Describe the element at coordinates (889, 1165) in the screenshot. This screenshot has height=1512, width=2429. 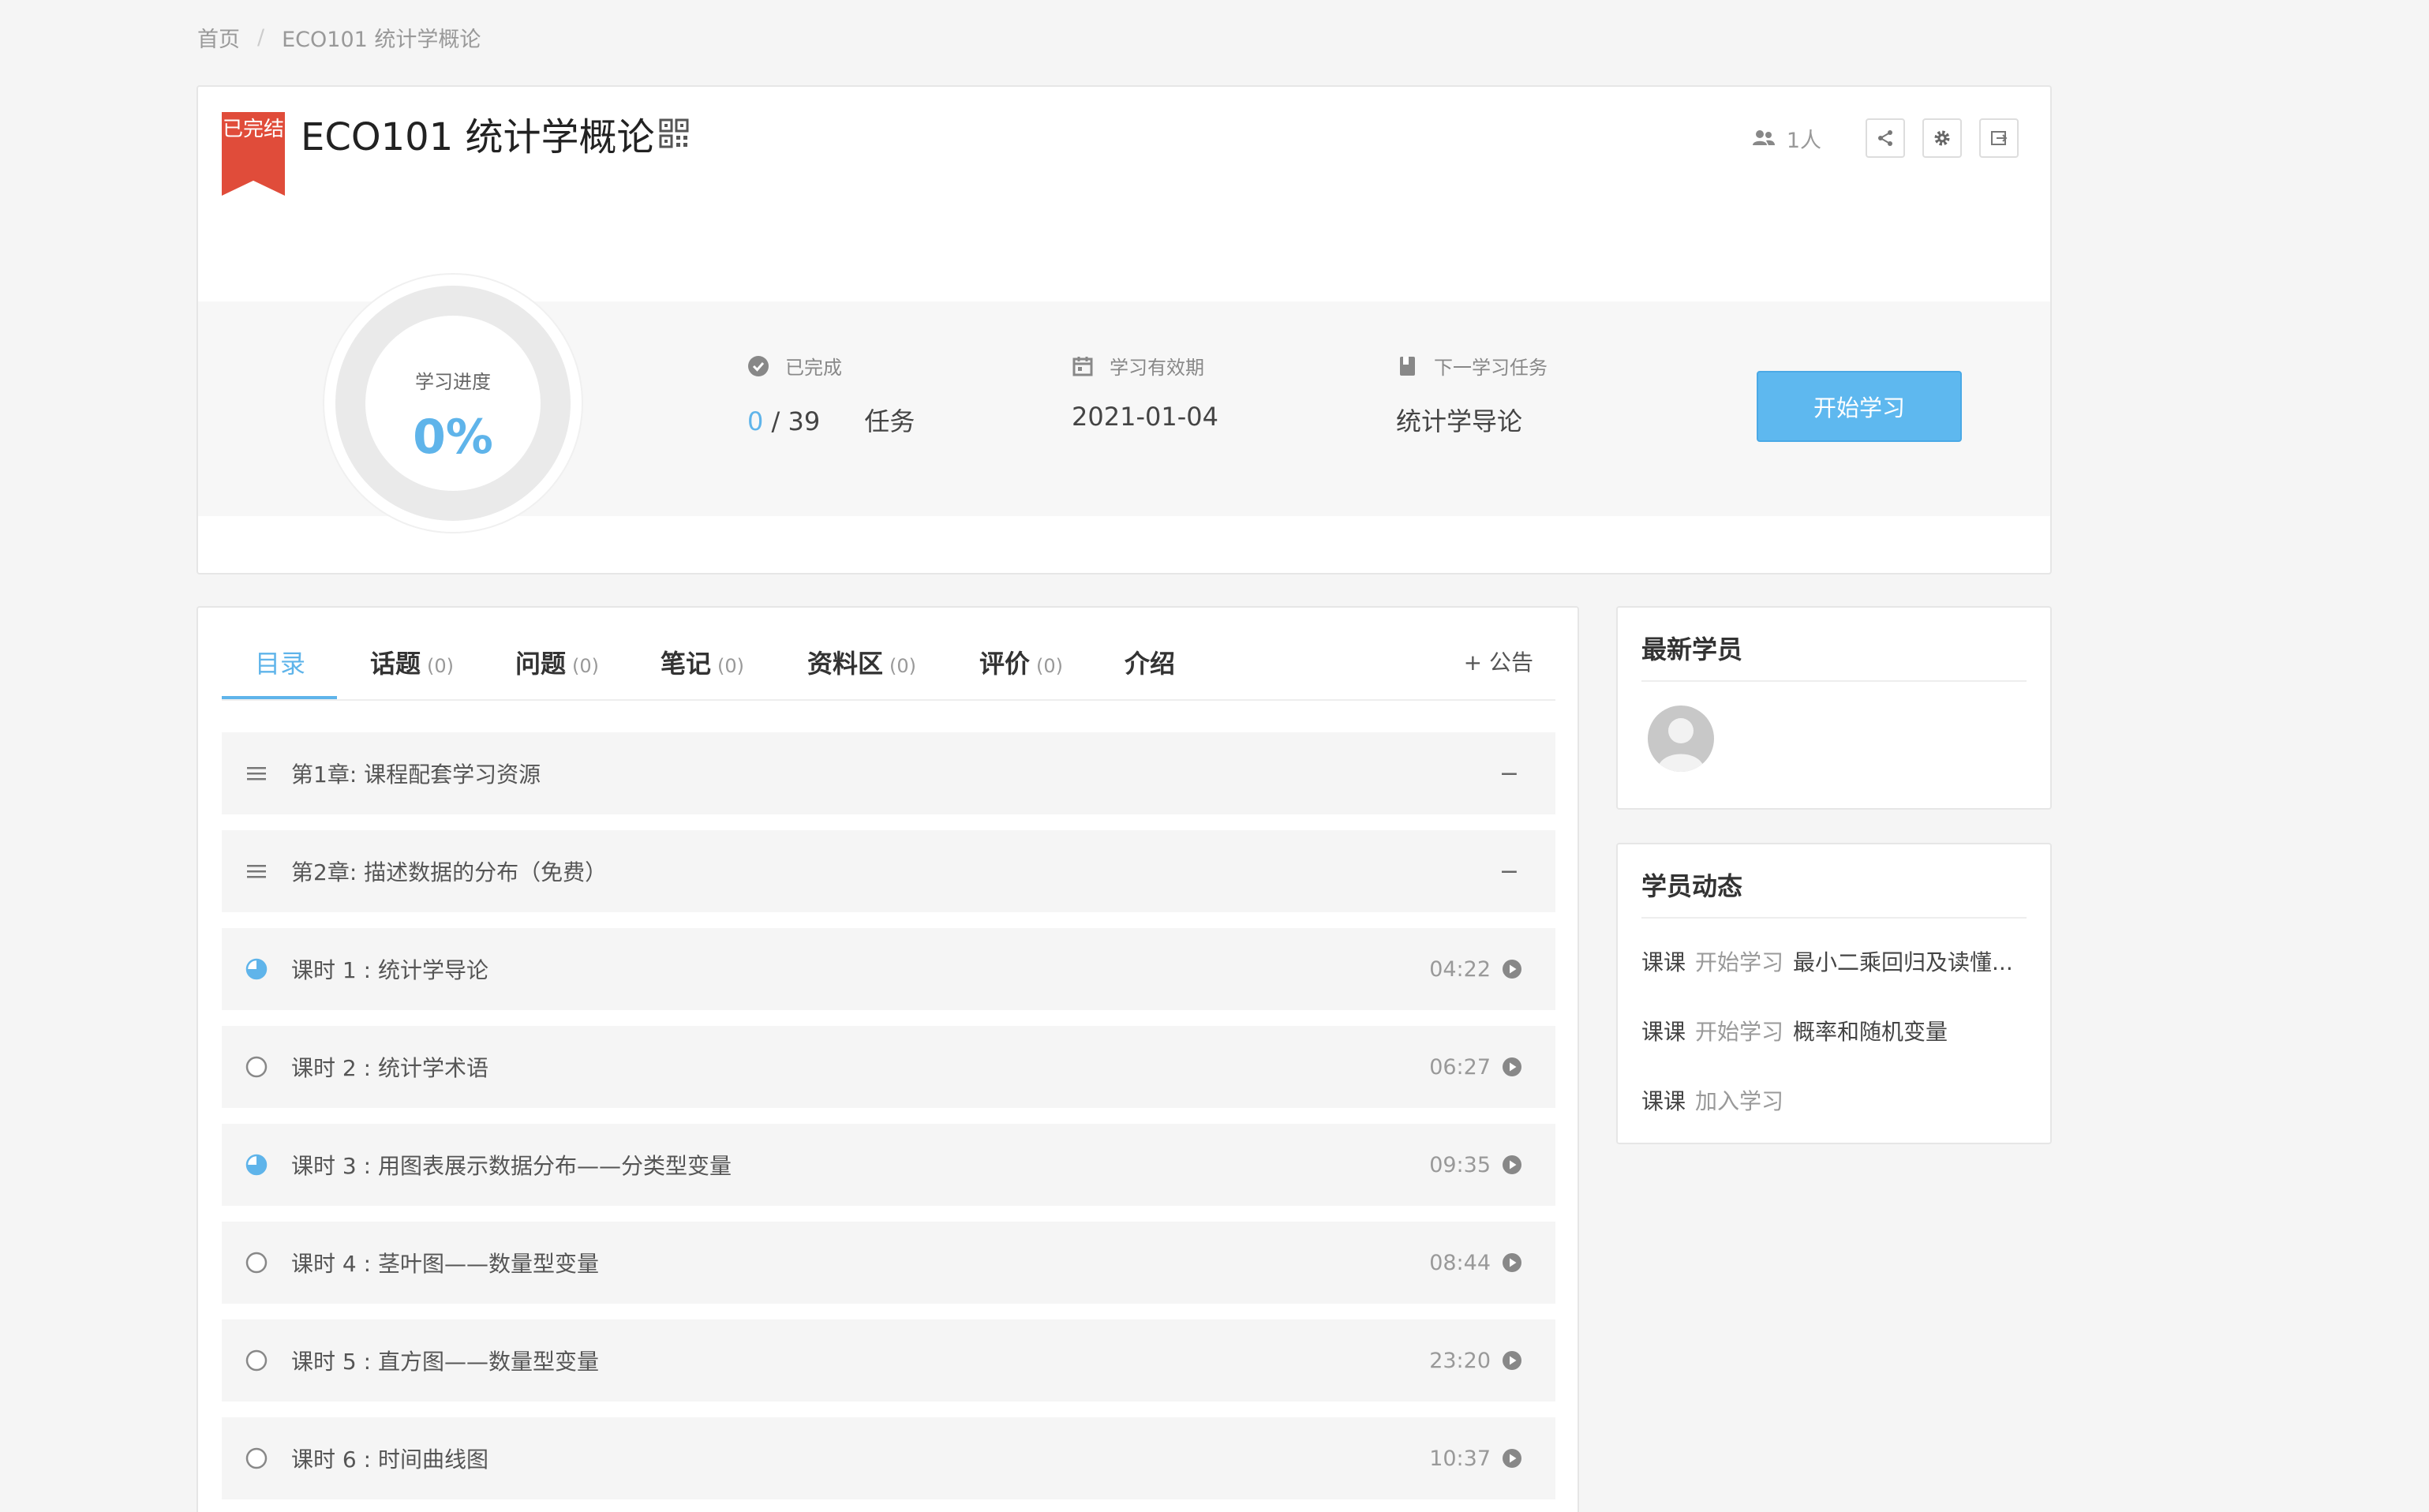
I see `lesson-row: 课时 3 : 用图表展示数据分布——分类型变量 09:35` at that location.